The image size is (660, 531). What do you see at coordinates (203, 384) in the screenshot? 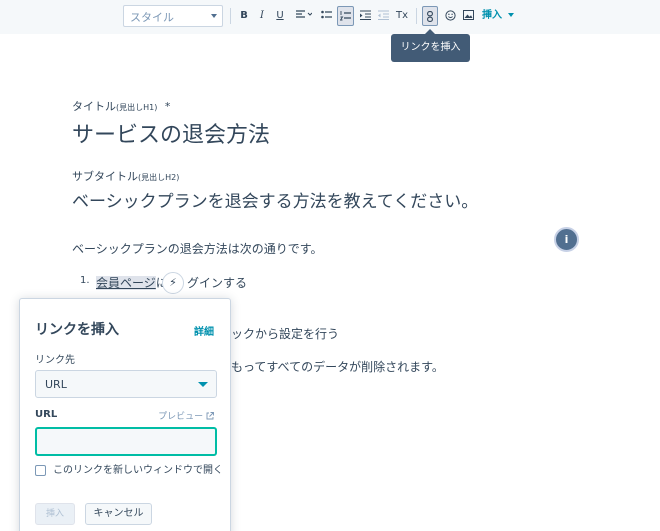
I see `caret-down-icon` at bounding box center [203, 384].